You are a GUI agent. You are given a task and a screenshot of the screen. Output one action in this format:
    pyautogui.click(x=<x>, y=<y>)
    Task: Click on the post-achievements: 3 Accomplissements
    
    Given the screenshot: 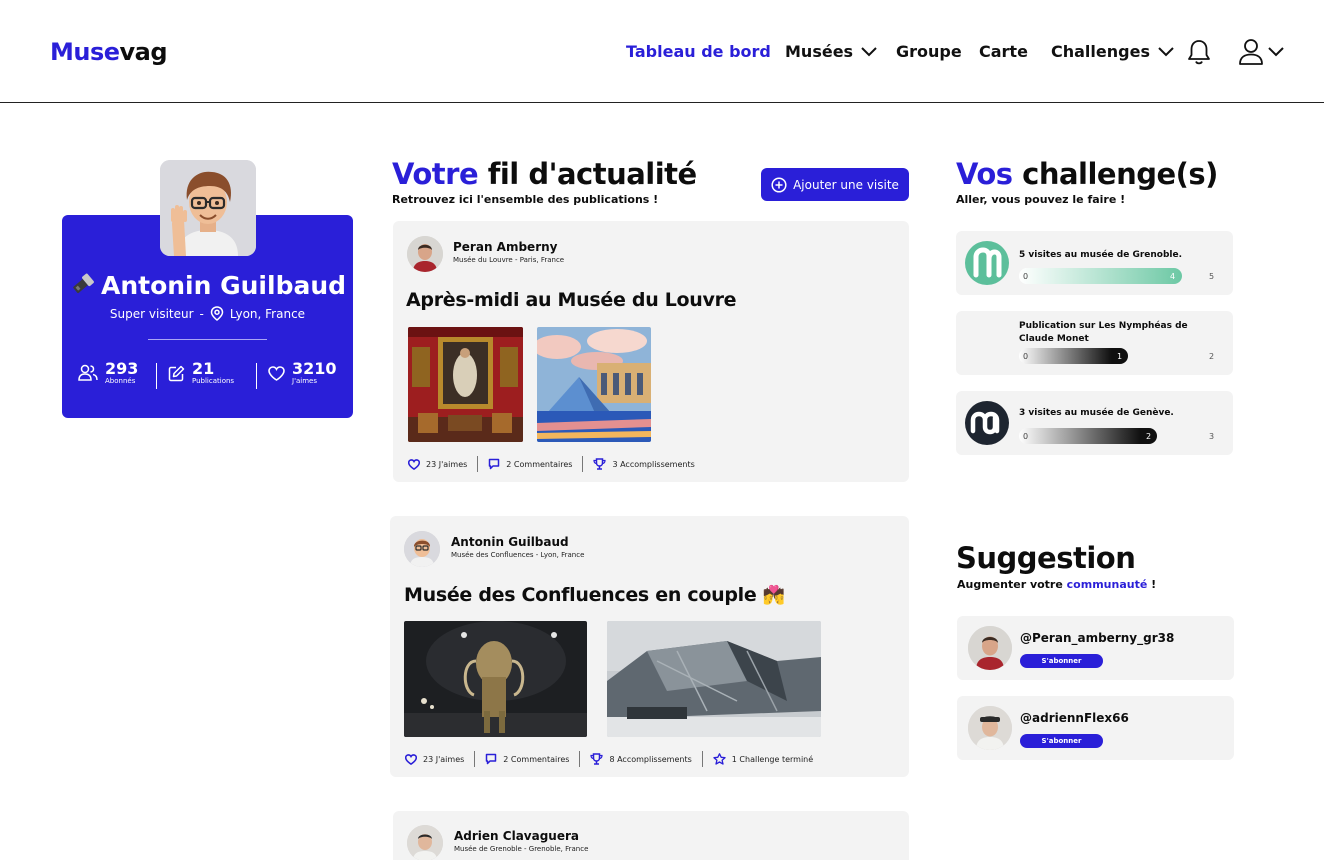 What is the action you would take?
    pyautogui.click(x=643, y=464)
    